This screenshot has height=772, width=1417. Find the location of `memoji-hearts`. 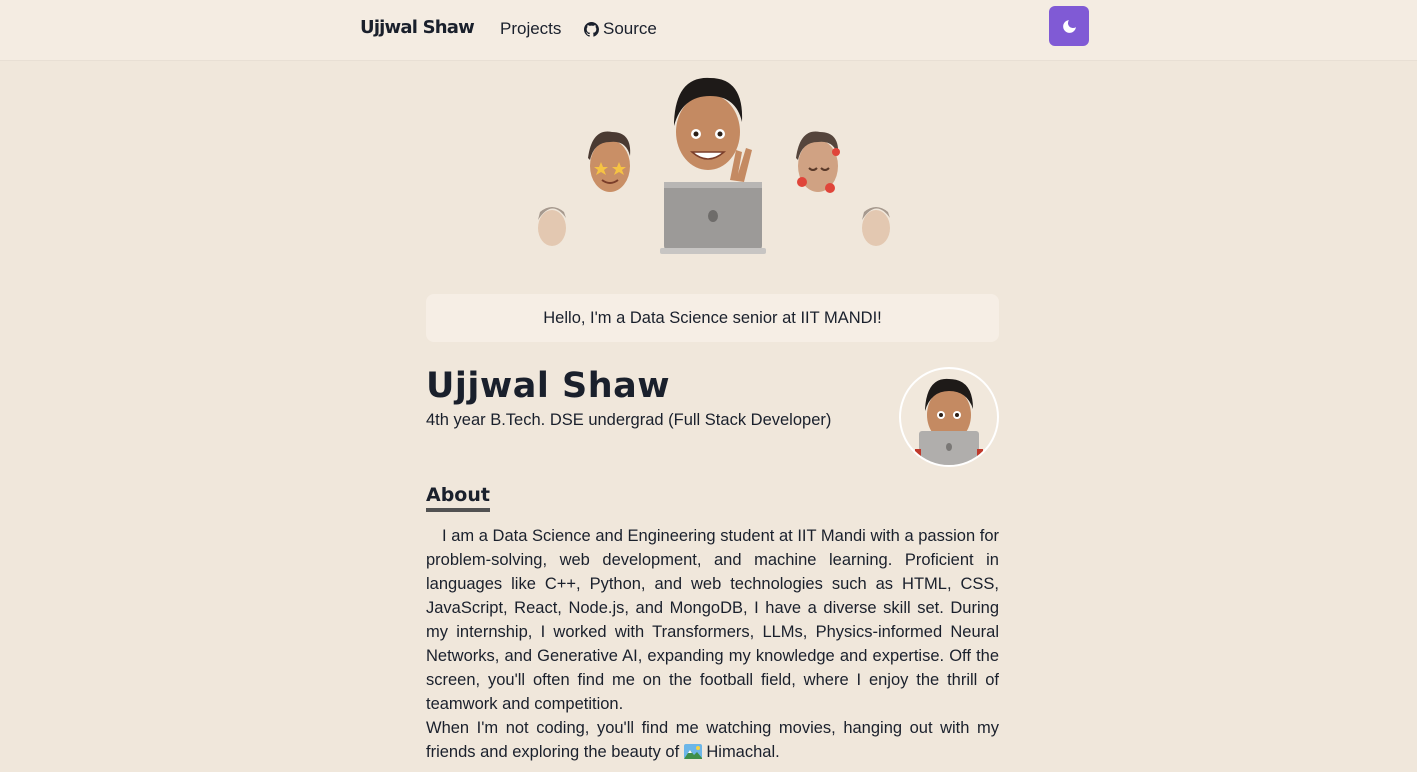

memoji-hearts is located at coordinates (818, 162).